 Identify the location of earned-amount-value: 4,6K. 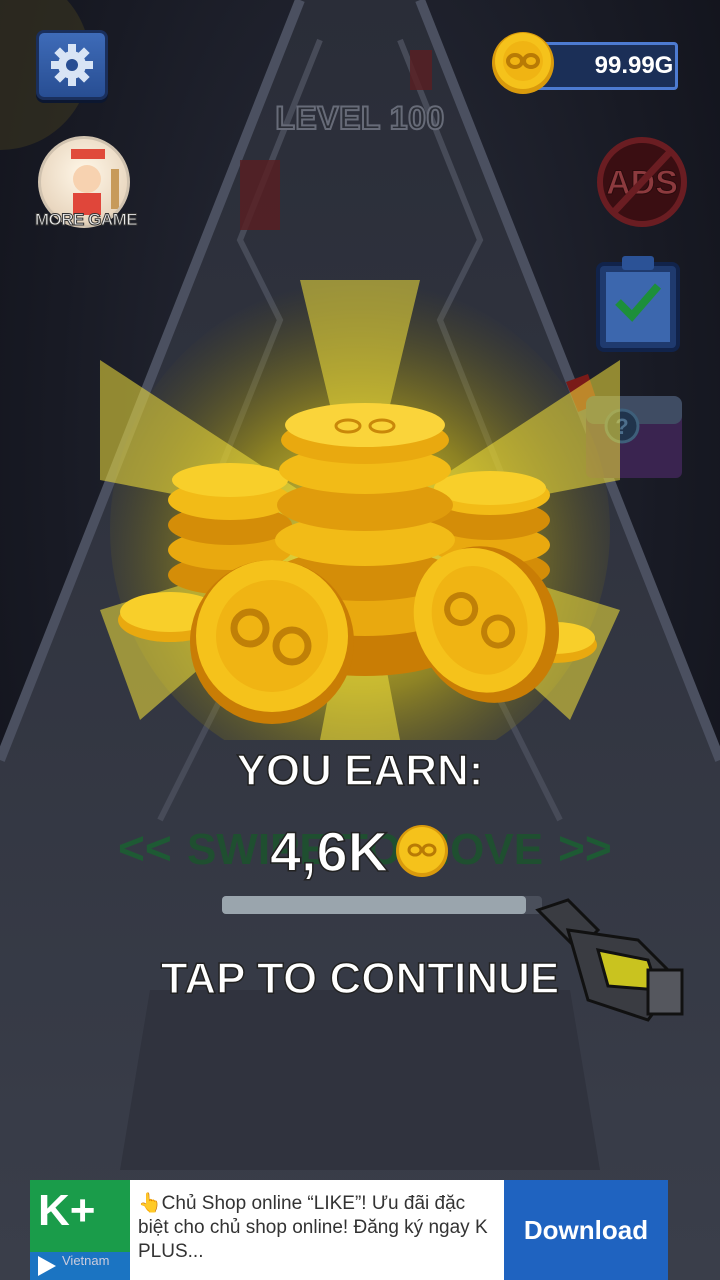
(329, 851).